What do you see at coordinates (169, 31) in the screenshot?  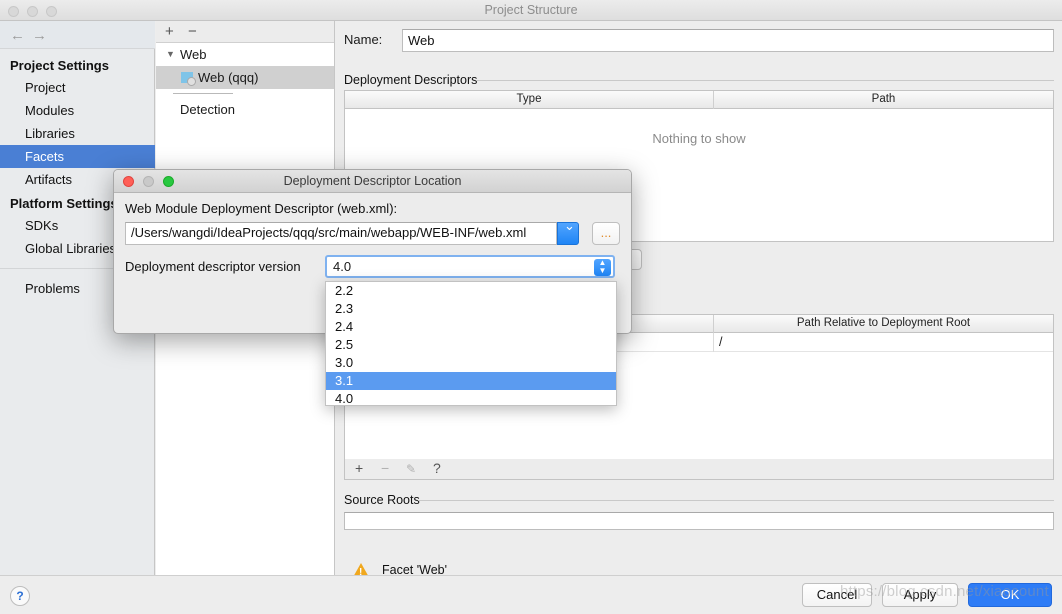 I see `add-facet-icon: +` at bounding box center [169, 31].